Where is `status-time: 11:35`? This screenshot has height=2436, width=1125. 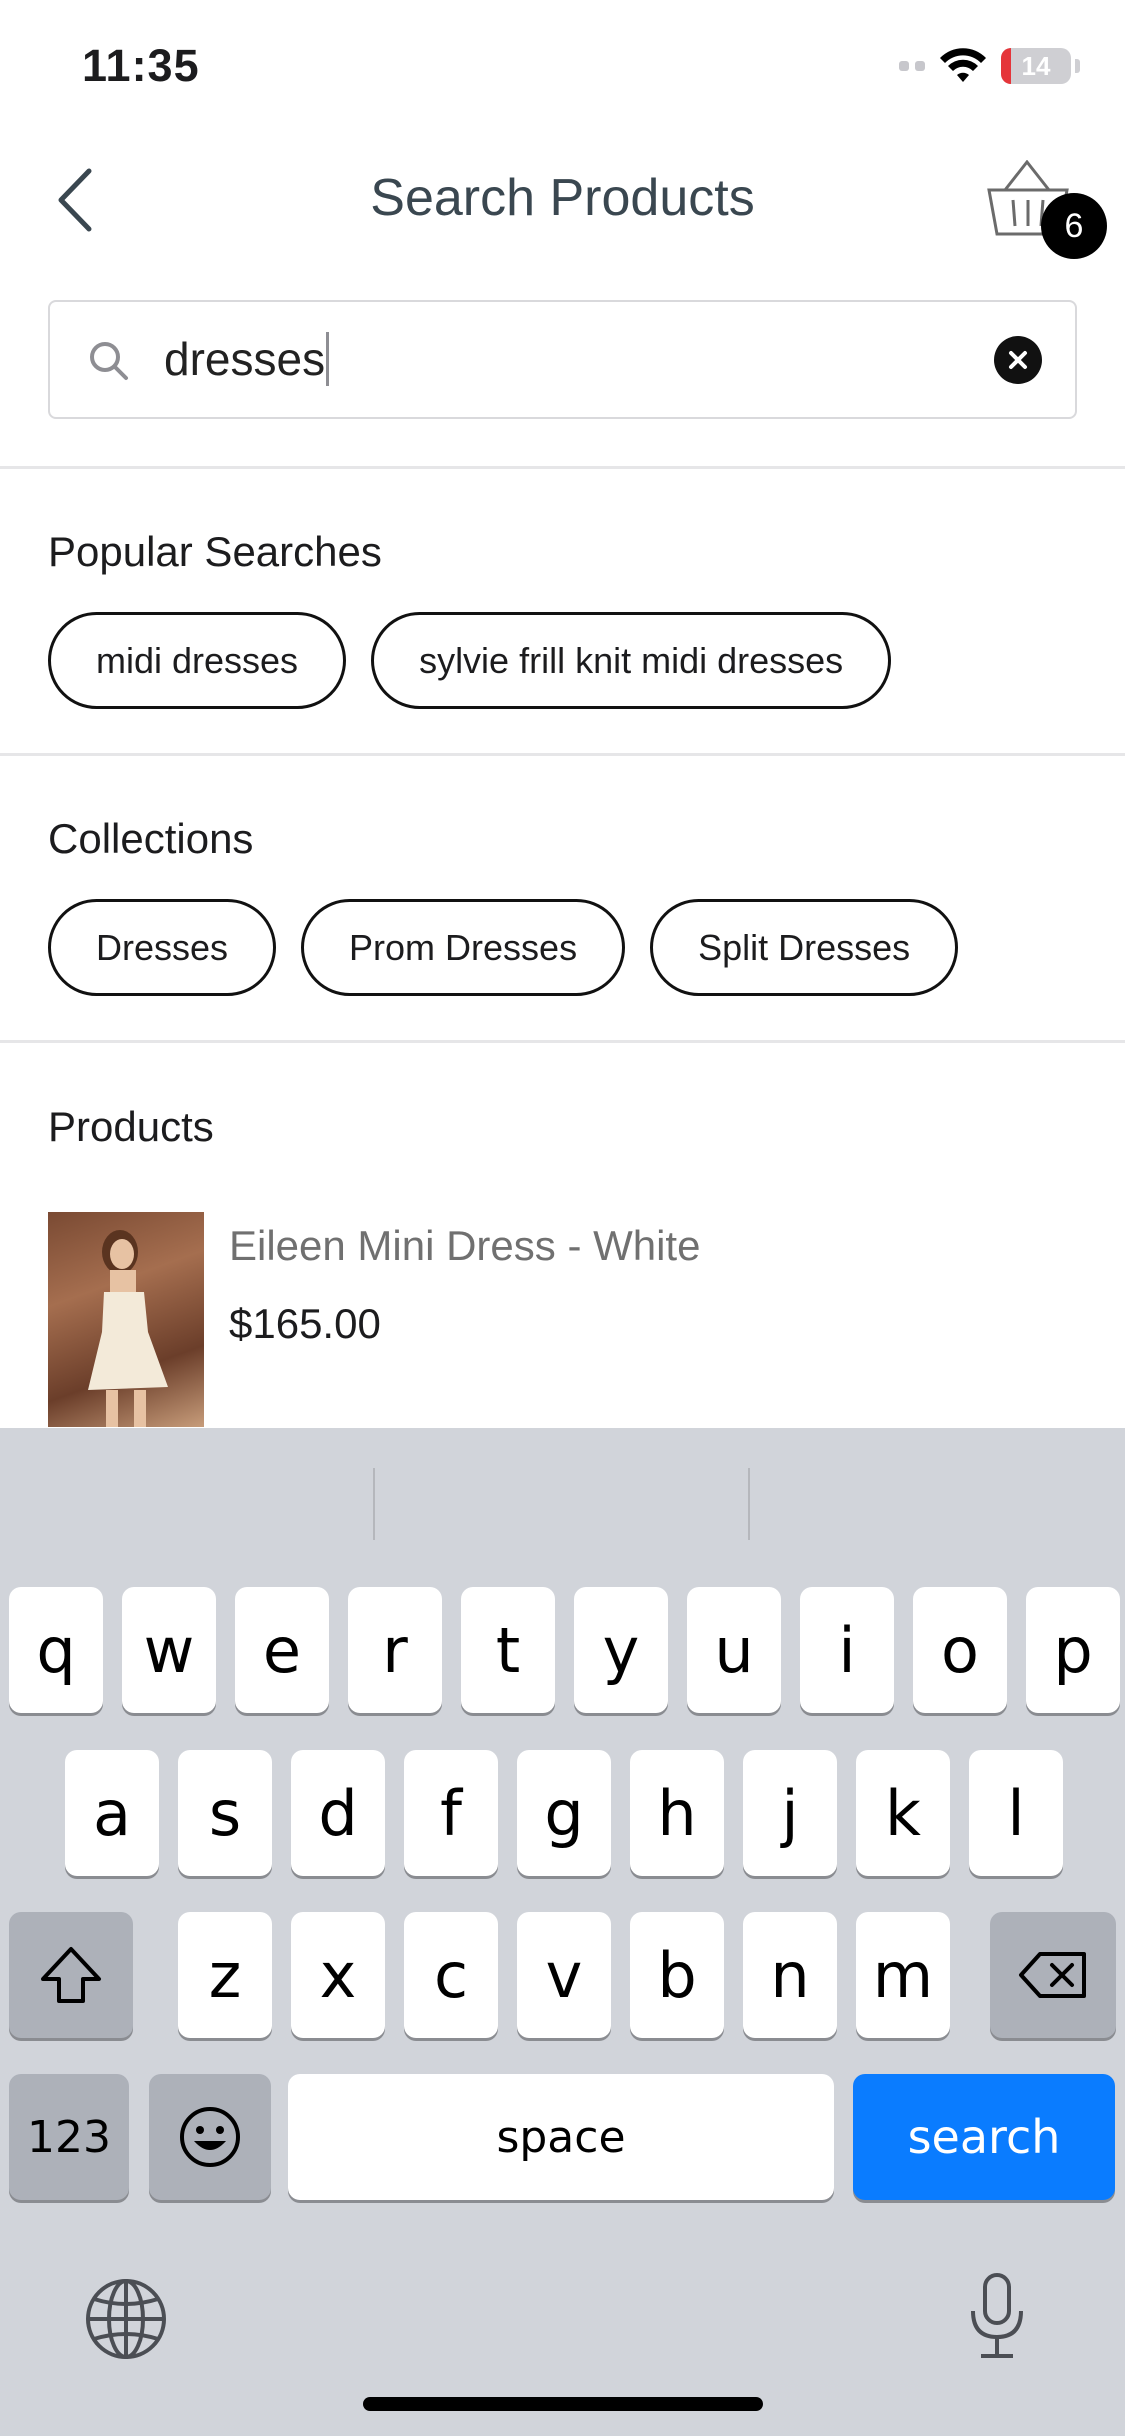 status-time: 11:35 is located at coordinates (141, 65).